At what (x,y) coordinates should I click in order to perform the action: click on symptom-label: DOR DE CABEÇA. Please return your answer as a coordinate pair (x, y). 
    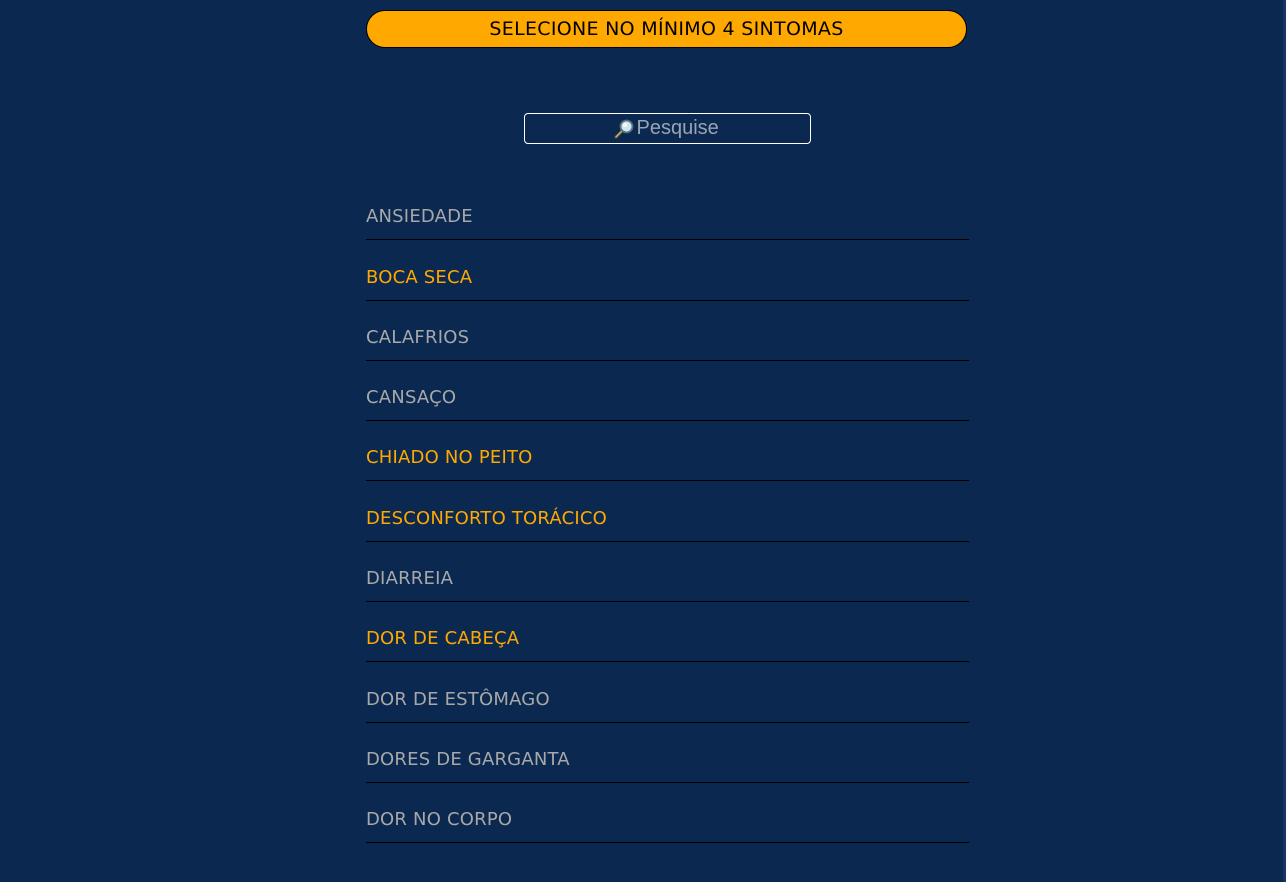
    Looking at the image, I should click on (443, 639).